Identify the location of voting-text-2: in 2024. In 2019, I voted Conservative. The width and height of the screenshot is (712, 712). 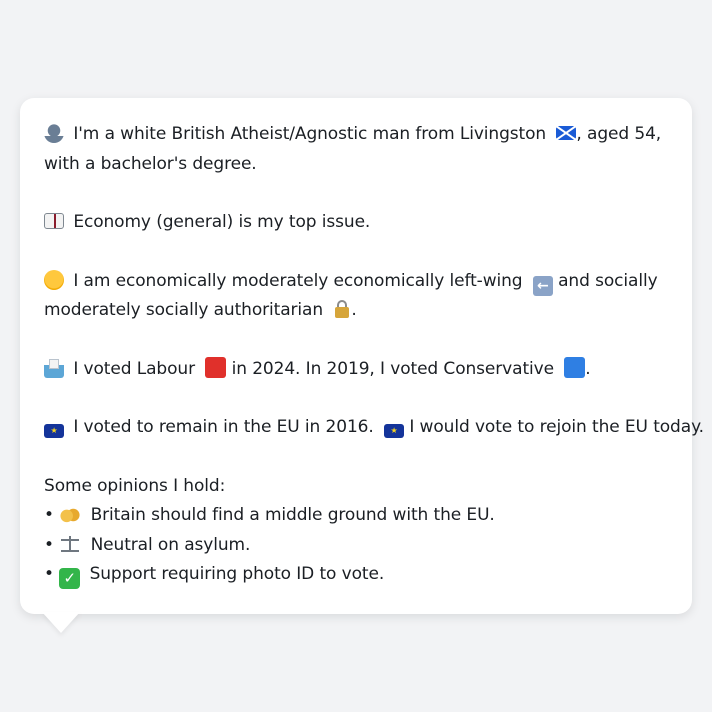
(392, 368).